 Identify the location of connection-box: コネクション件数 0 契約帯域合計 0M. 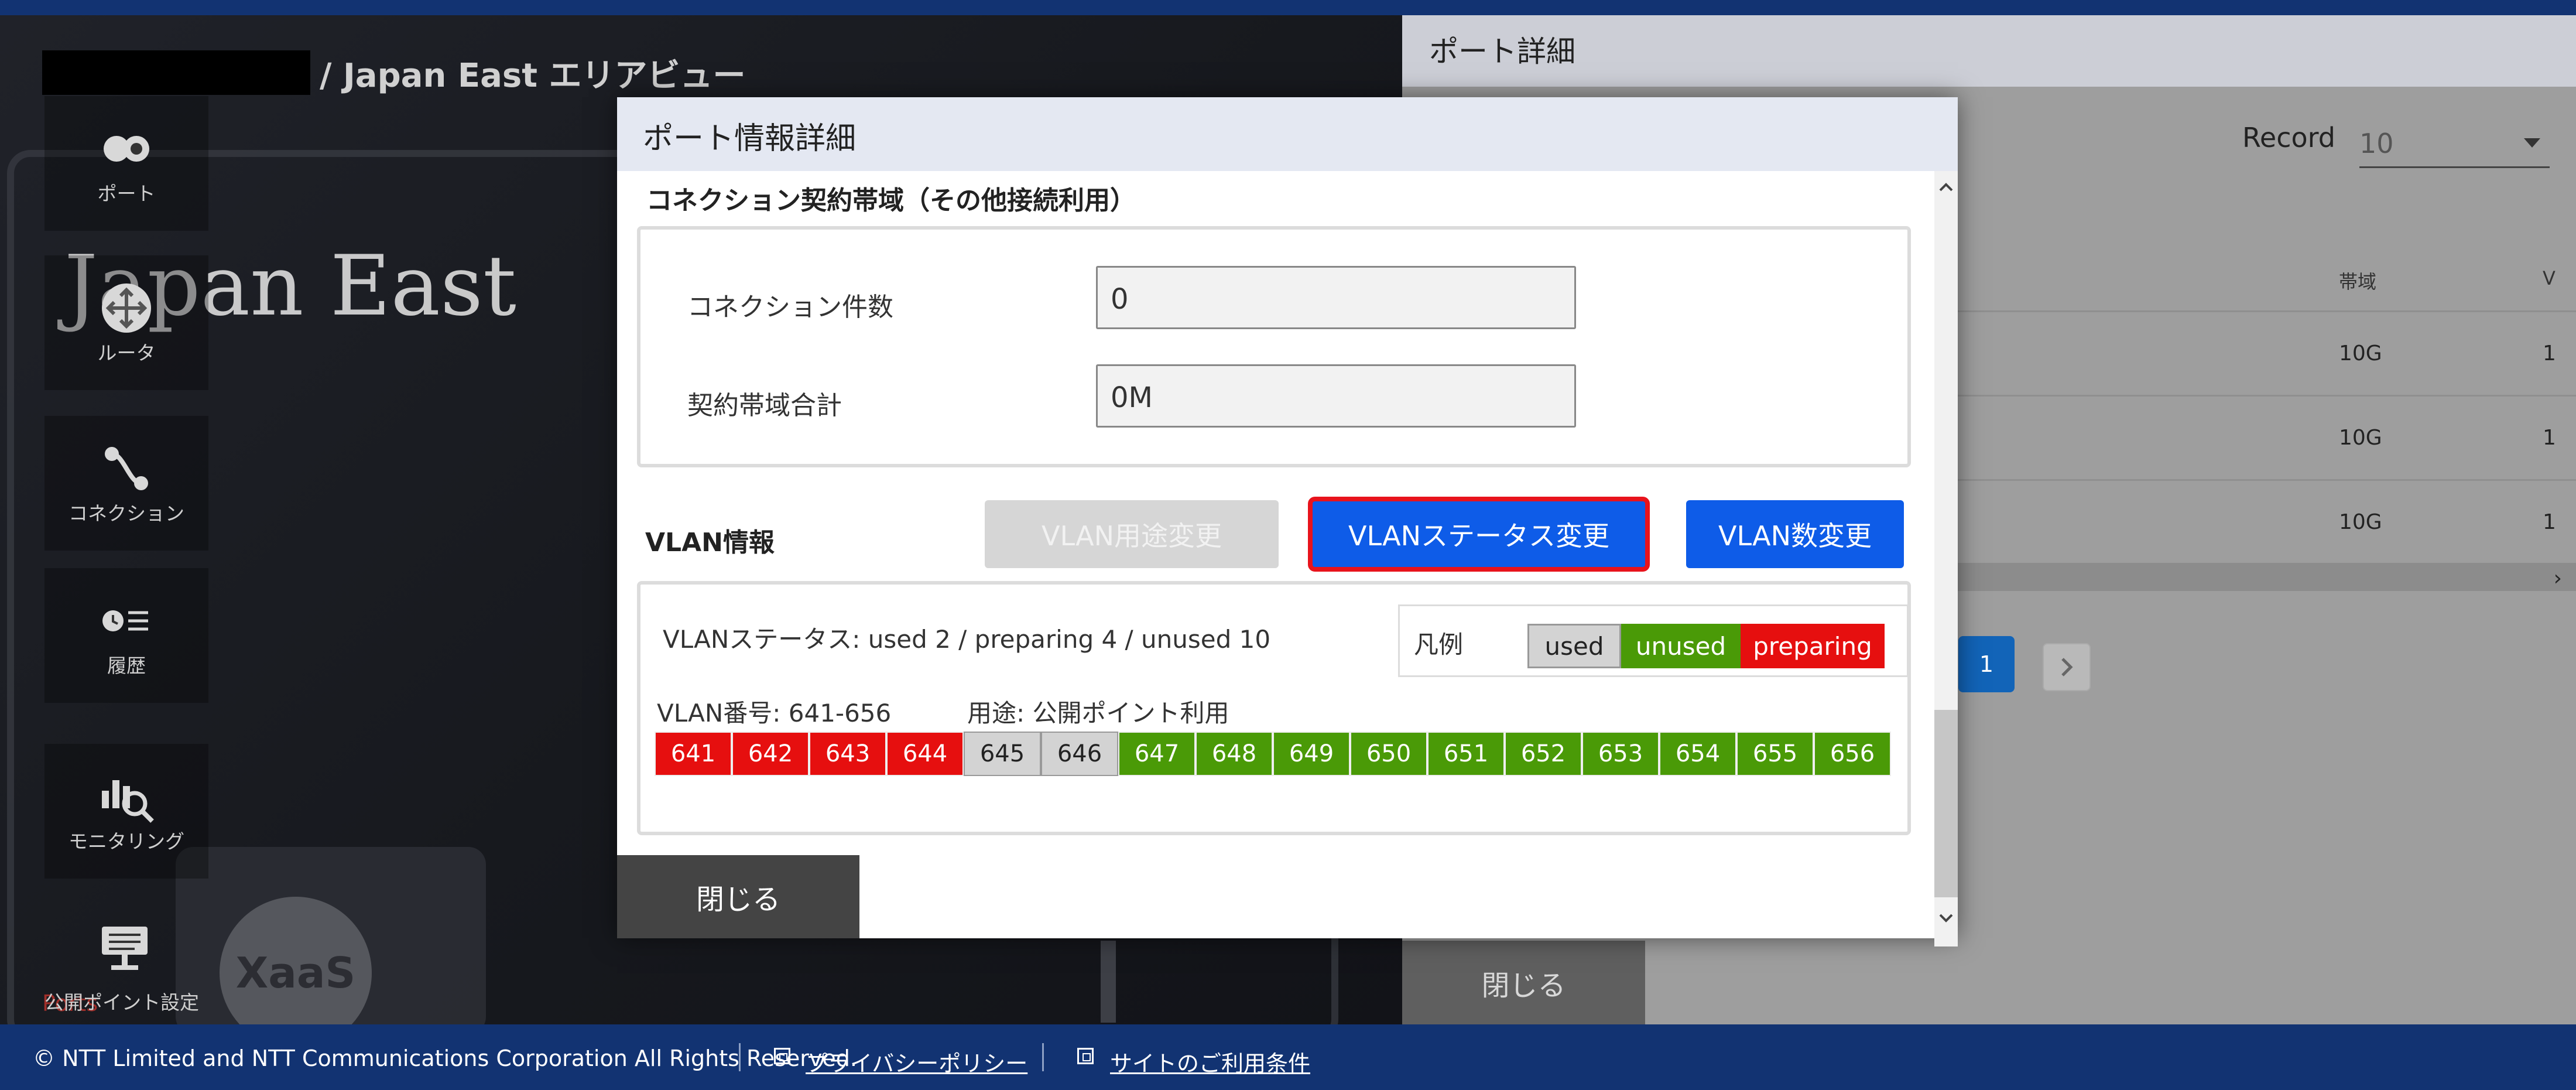
(1274, 346).